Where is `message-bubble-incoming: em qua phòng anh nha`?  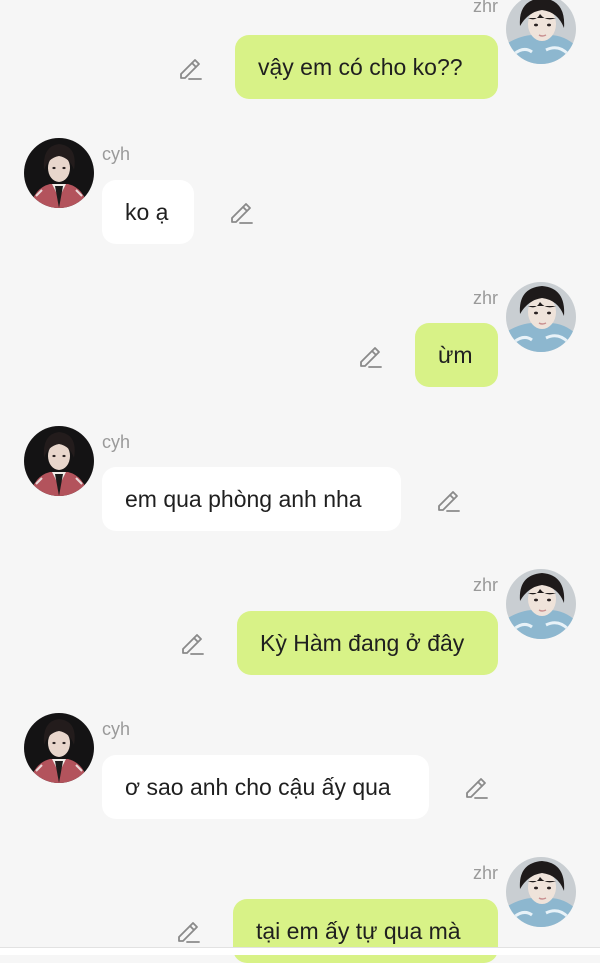
message-bubble-incoming: em qua phòng anh nha is located at coordinates (251, 499).